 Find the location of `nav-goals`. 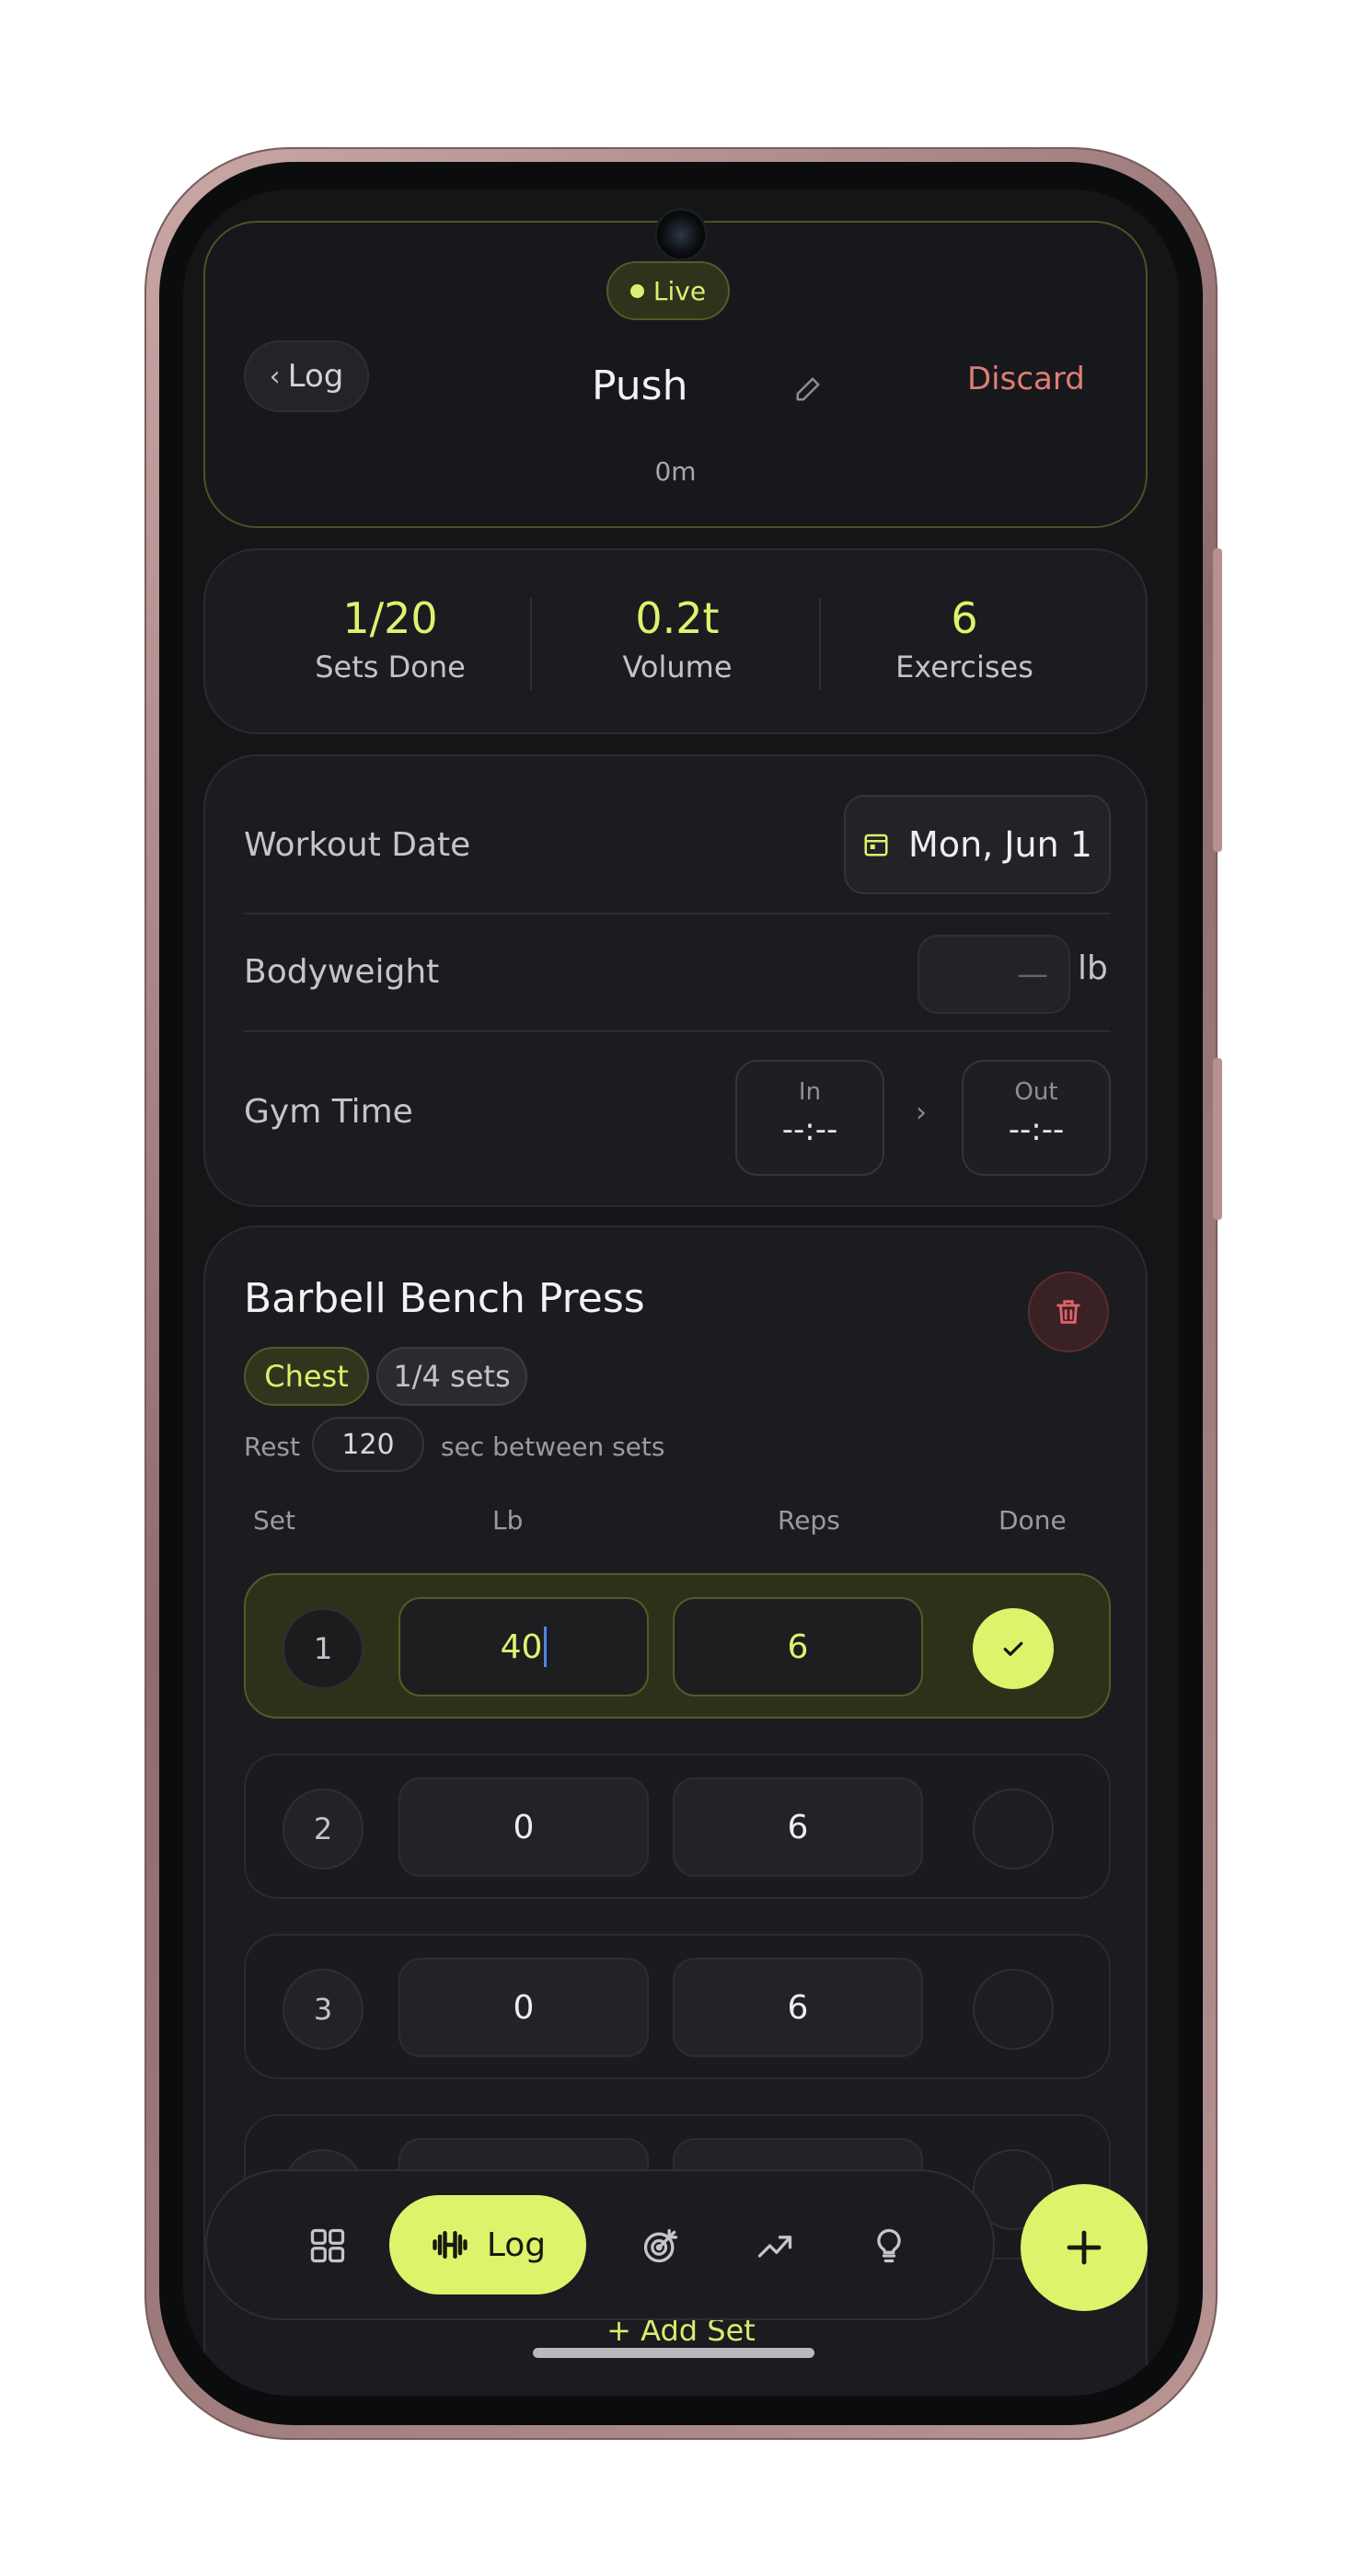

nav-goals is located at coordinates (660, 2245).